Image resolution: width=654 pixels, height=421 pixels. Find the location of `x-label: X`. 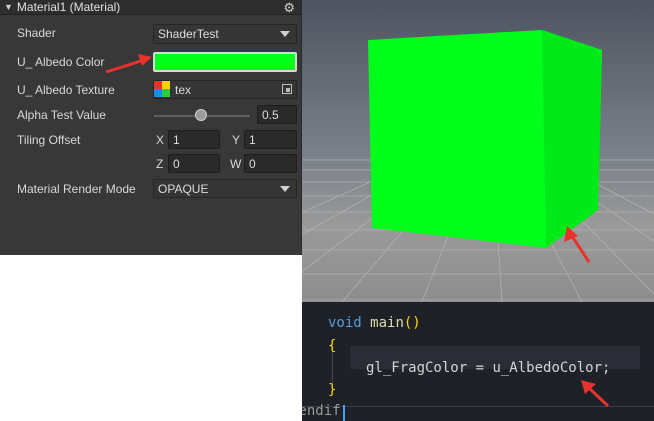

x-label: X is located at coordinates (160, 140).